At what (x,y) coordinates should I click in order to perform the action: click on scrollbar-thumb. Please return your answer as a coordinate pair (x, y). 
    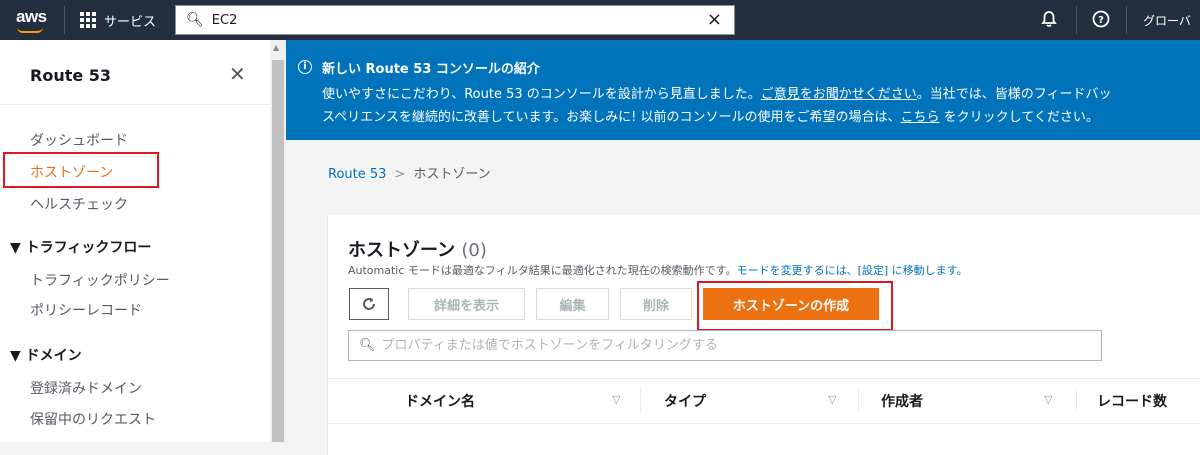
    Looking at the image, I should click on (278, 251).